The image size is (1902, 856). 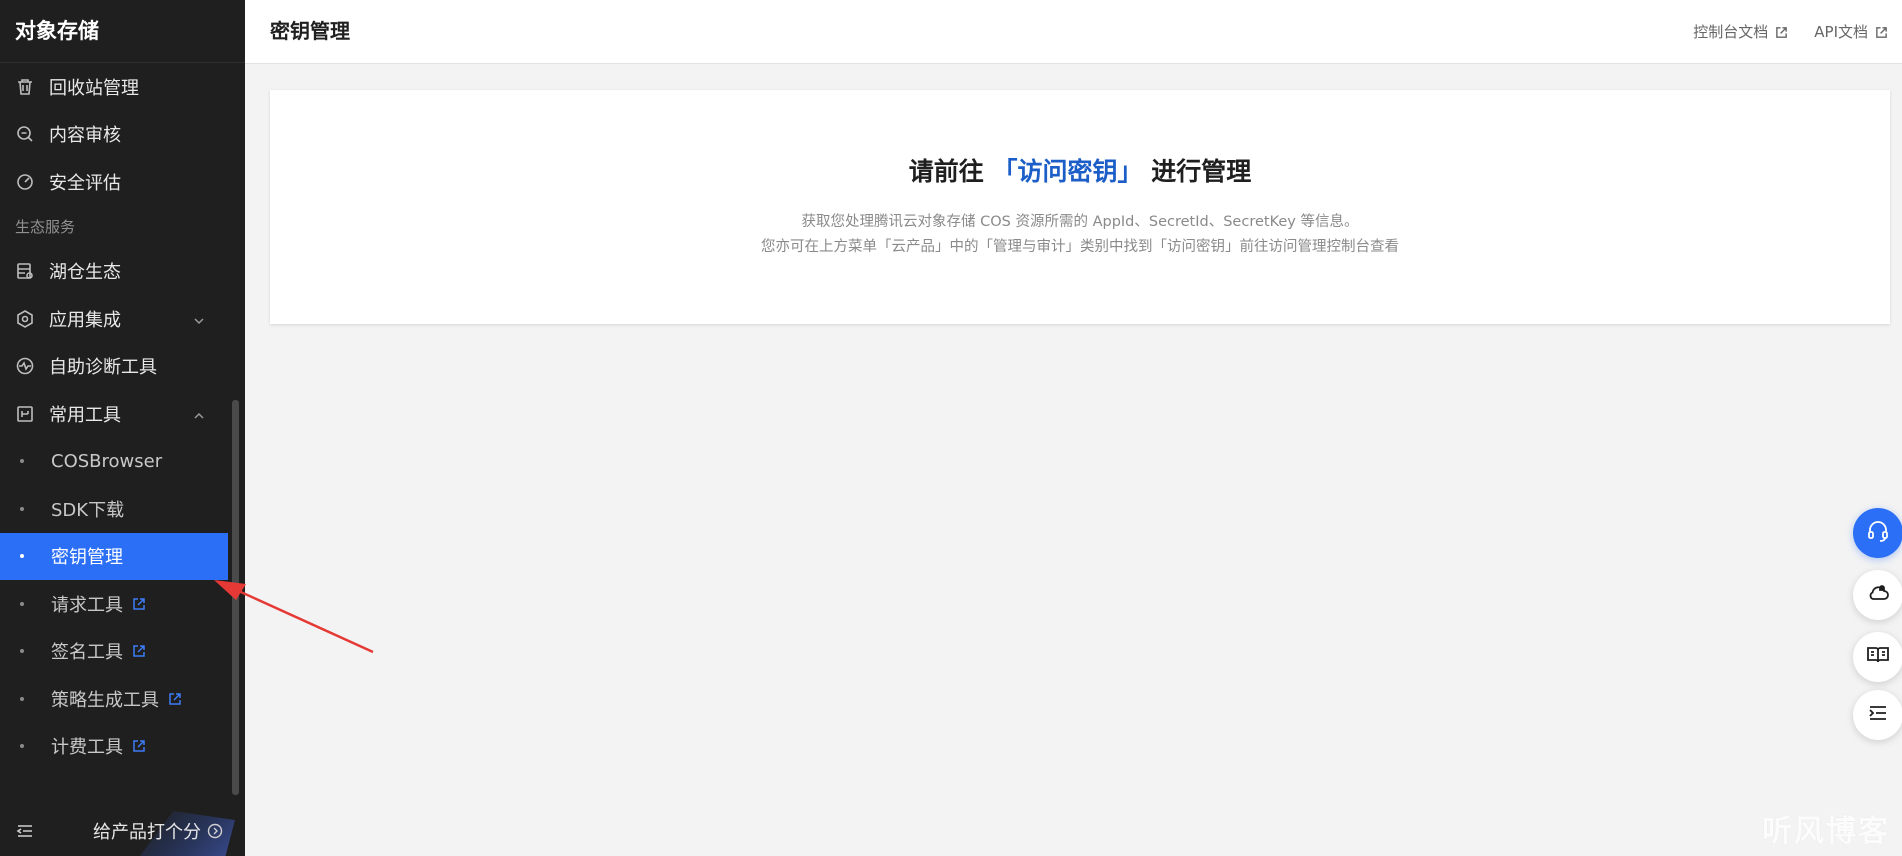 I want to click on watermark-text: 听风博客, so click(x=1826, y=831).